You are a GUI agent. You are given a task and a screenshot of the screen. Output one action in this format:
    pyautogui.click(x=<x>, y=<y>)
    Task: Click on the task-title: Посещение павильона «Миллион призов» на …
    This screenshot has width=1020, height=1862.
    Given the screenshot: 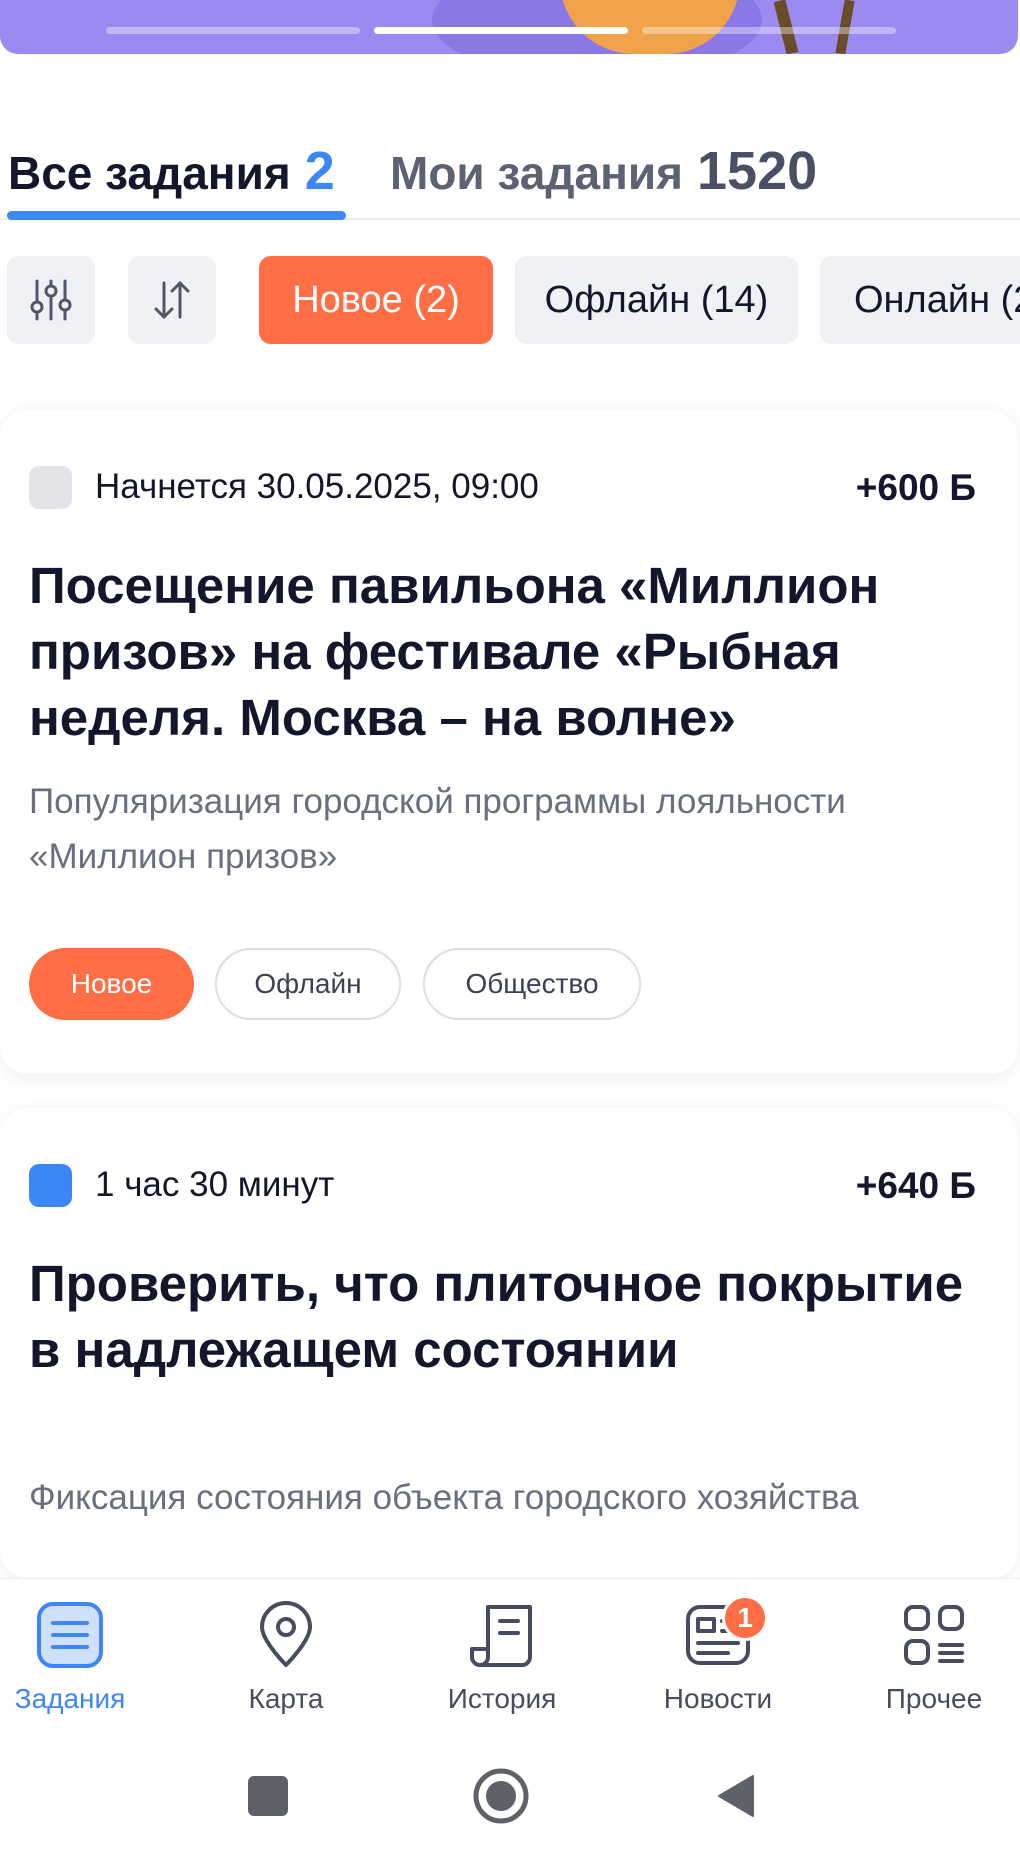 What is the action you would take?
    pyautogui.click(x=454, y=651)
    